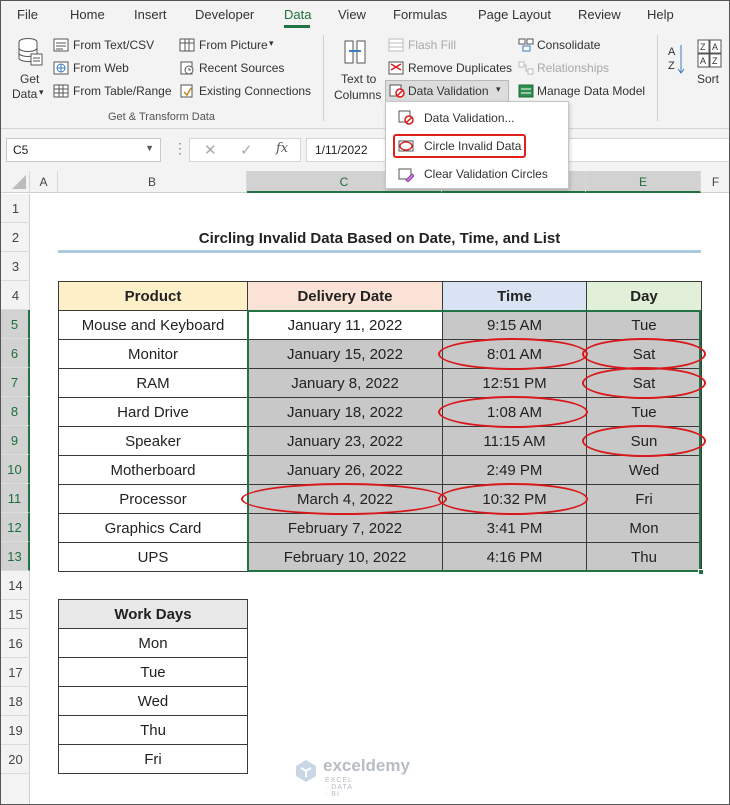 The image size is (730, 805). What do you see at coordinates (83, 150) in the screenshot?
I see `name-box: C5 ▼` at bounding box center [83, 150].